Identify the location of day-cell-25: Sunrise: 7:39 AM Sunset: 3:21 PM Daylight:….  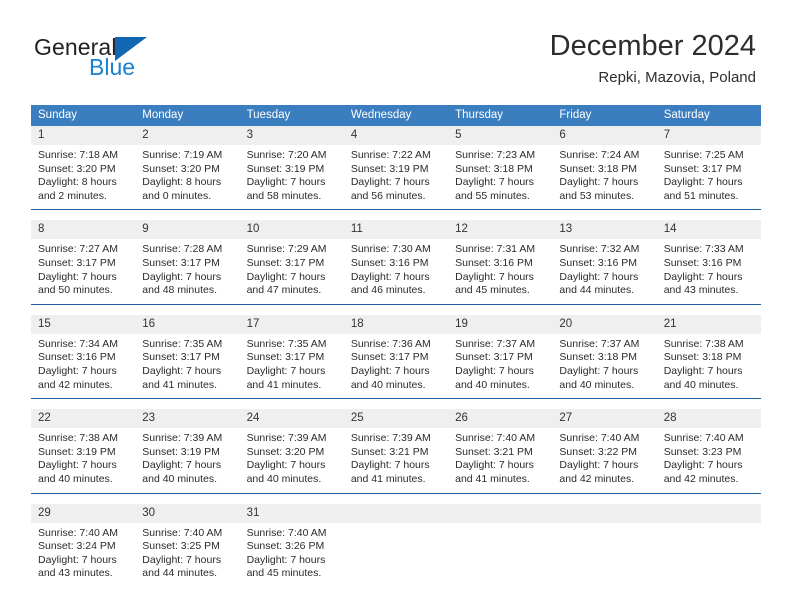
(396, 460).